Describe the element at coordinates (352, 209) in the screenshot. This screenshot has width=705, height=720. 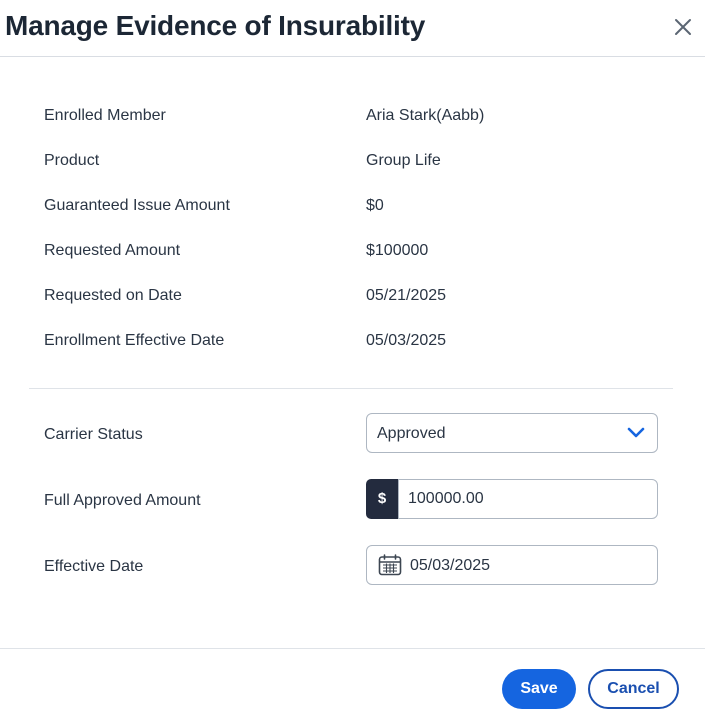
I see `detail-row-guaranteed-issue-amount: Guaranteed Issue Amount $0` at that location.